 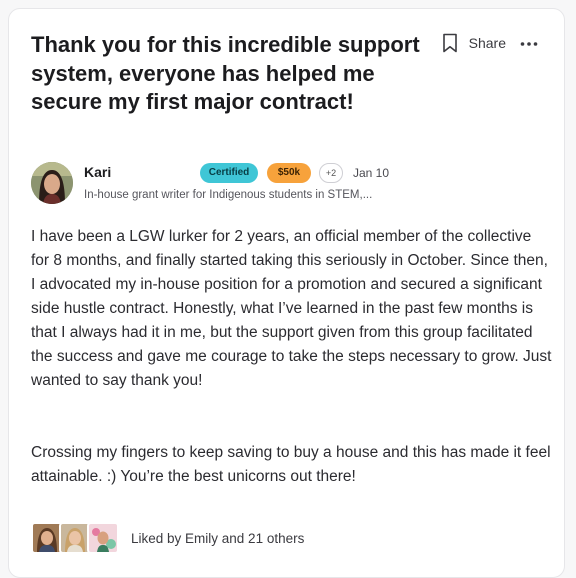 I want to click on author-name: Kari, so click(x=97, y=172).